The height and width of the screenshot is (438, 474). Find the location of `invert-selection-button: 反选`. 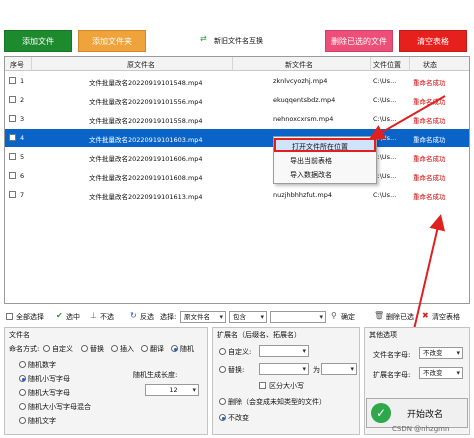

invert-selection-button: 反选 is located at coordinates (147, 317).